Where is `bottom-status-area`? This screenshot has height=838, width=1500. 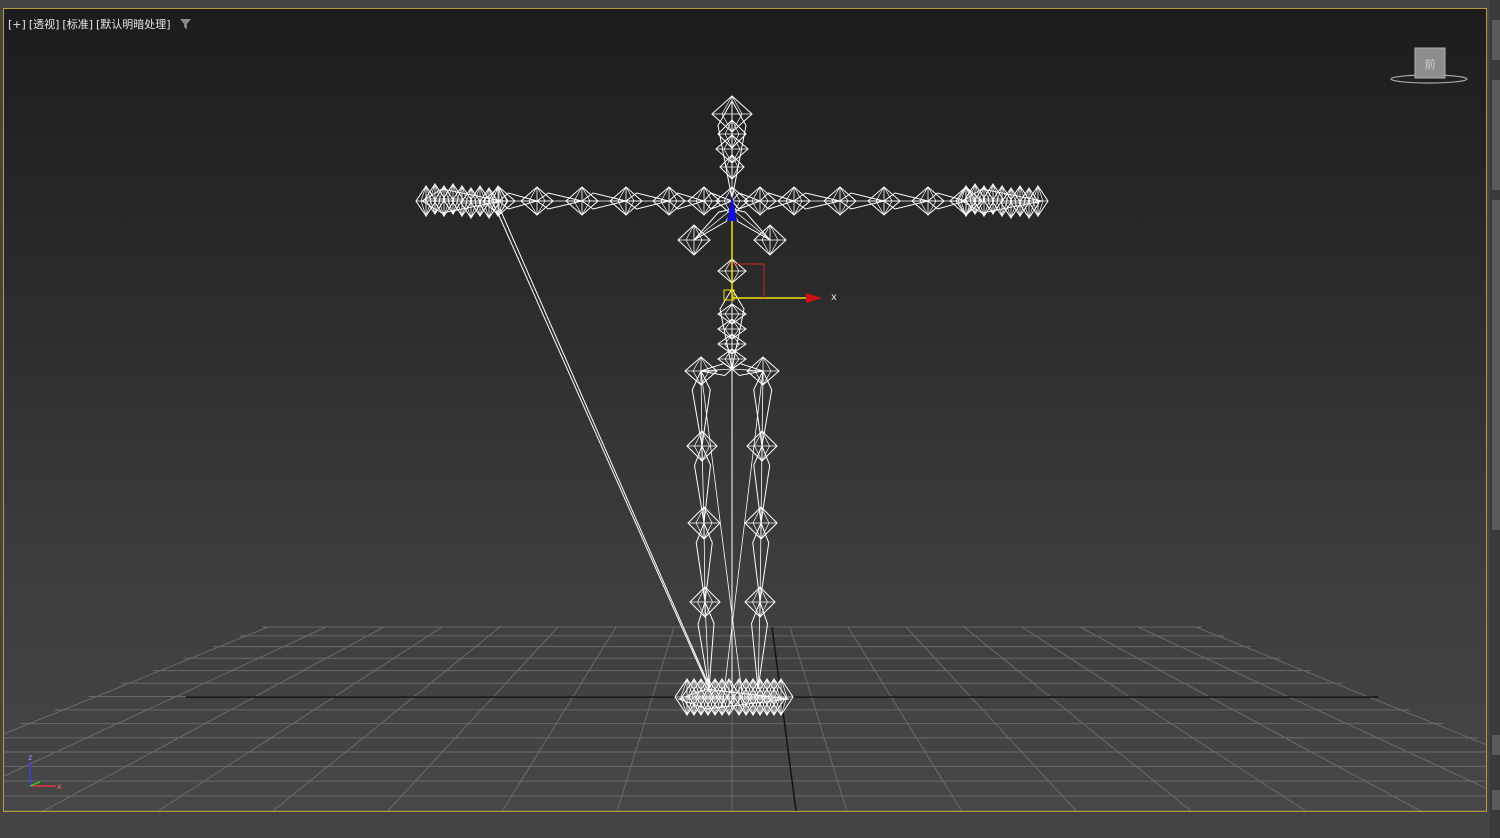 bottom-status-area is located at coordinates (745, 825).